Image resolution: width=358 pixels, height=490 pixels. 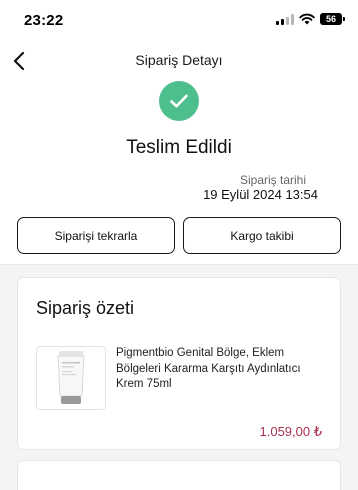 What do you see at coordinates (272, 180) in the screenshot?
I see `order-date-label: Sipariş tarihi` at bounding box center [272, 180].